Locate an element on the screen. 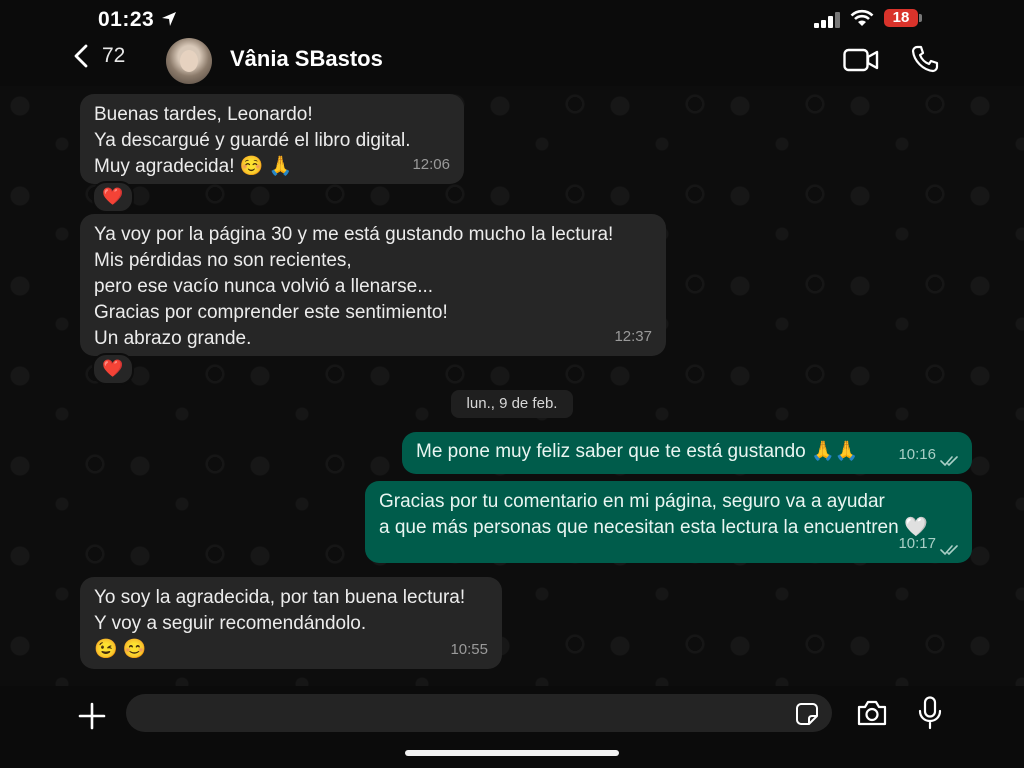 The image size is (1024, 768). back-button: 72 is located at coordinates (99, 56).